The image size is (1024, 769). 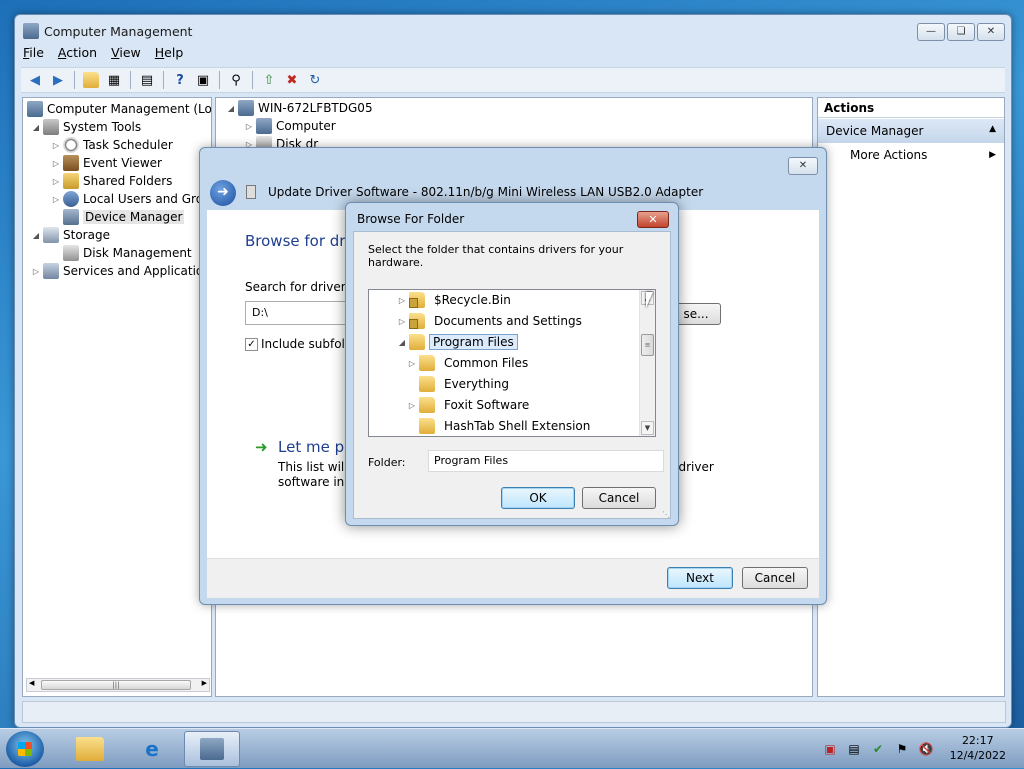 I want to click on folder-item-common-files: ▷ Common Files, so click(x=470, y=363).